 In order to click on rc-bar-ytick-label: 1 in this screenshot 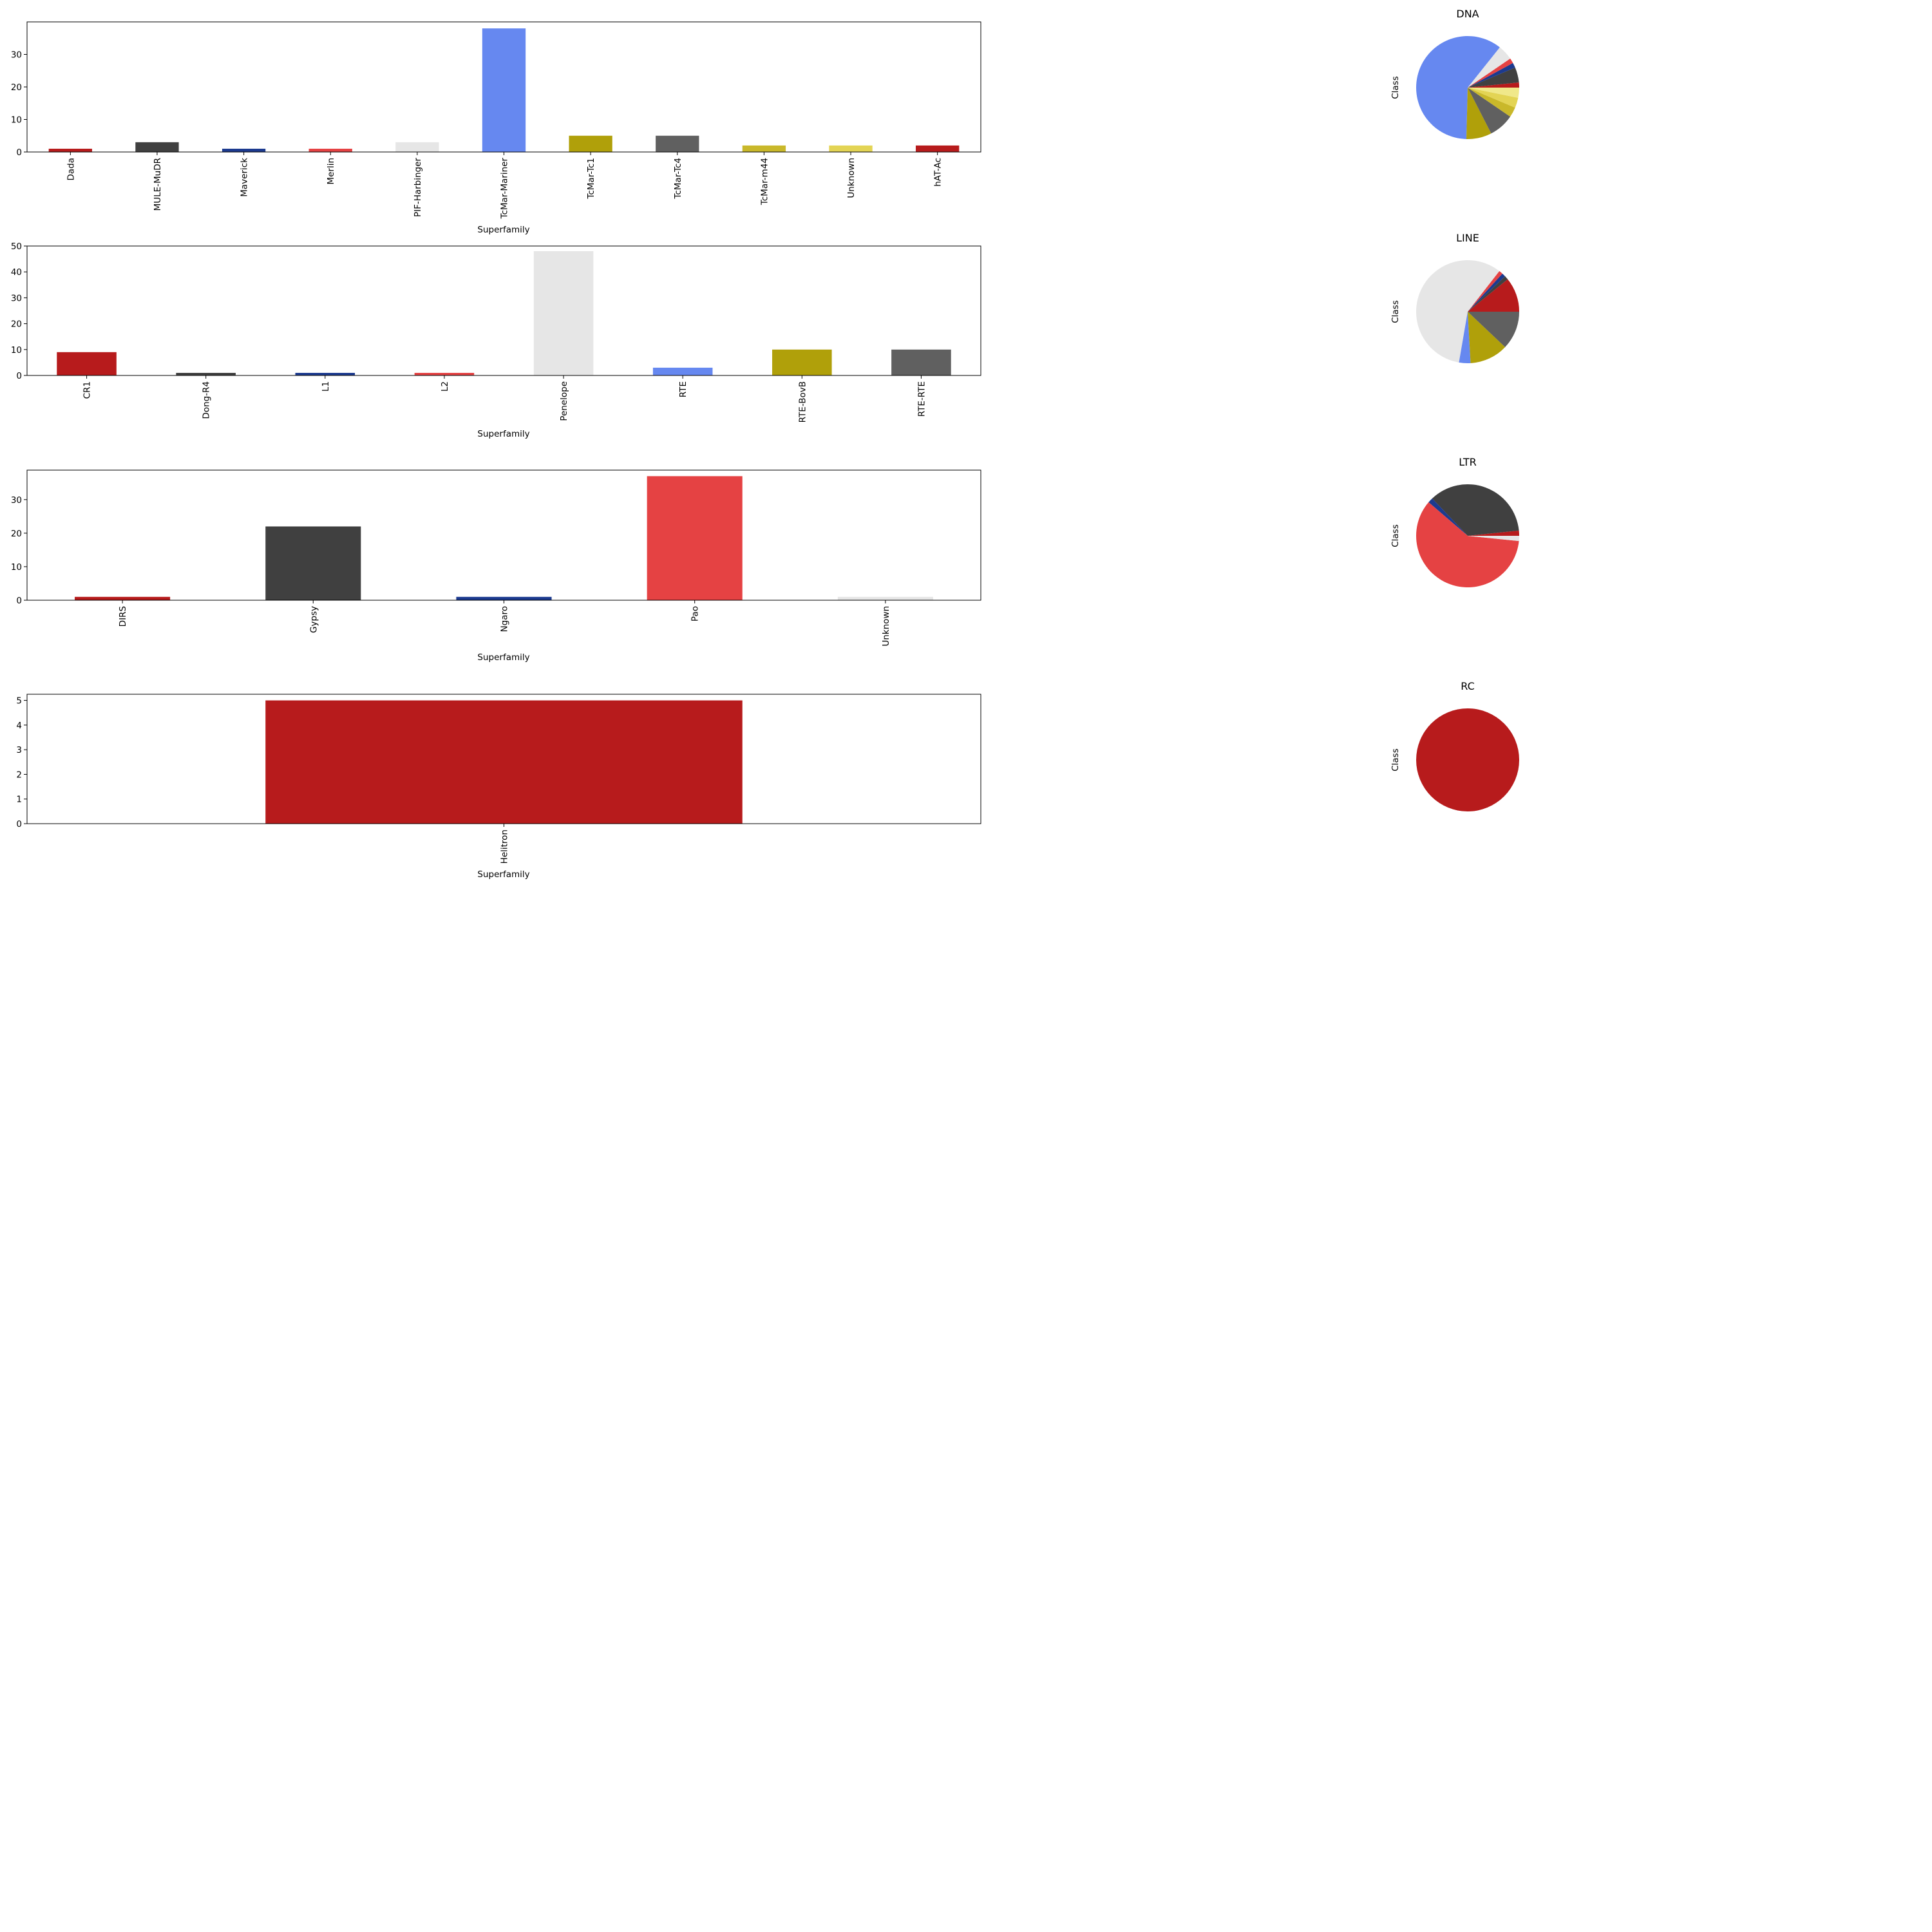, I will do `click(19, 800)`.